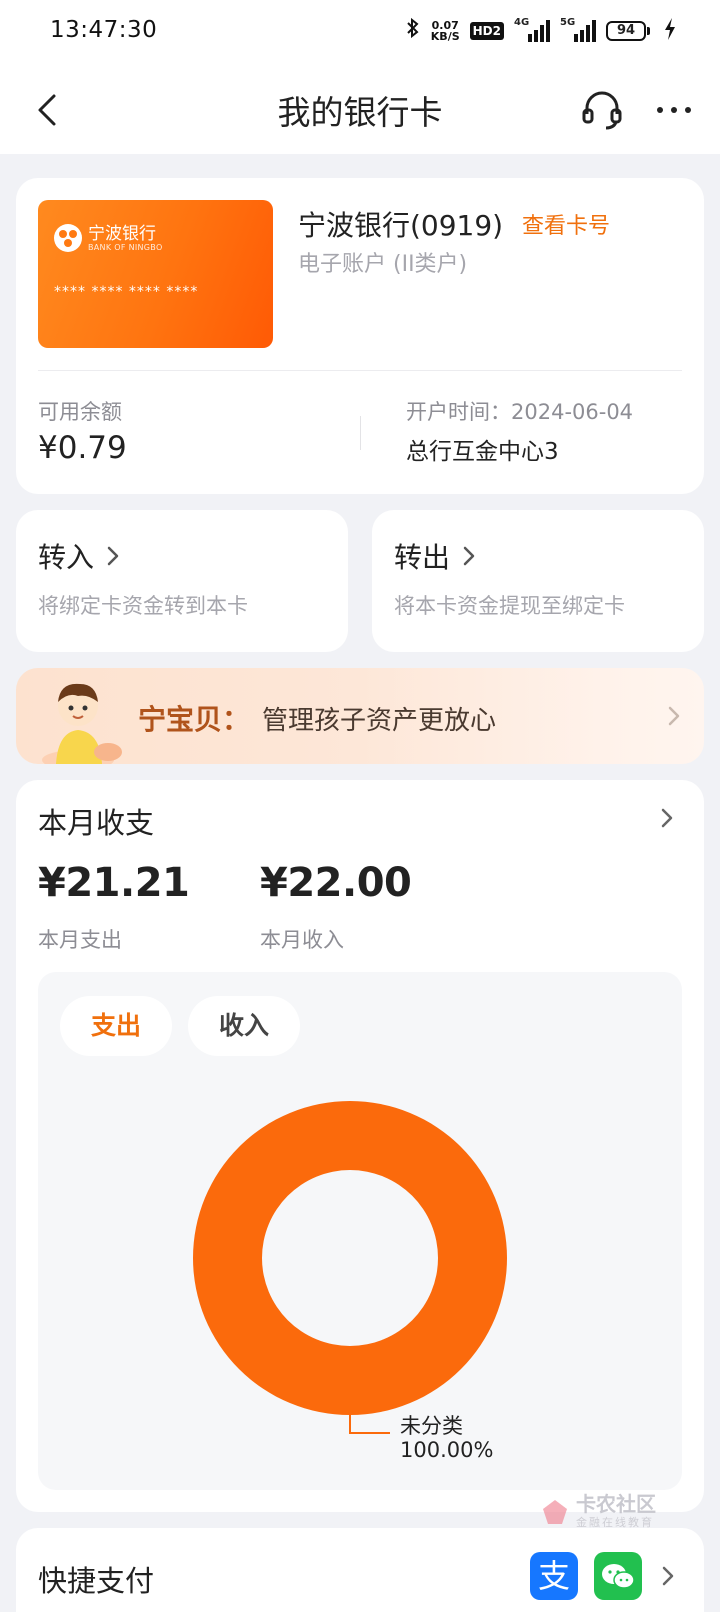 The width and height of the screenshot is (720, 1612). What do you see at coordinates (379, 721) in the screenshot?
I see `banner-text: 管理孩子资产更放心` at bounding box center [379, 721].